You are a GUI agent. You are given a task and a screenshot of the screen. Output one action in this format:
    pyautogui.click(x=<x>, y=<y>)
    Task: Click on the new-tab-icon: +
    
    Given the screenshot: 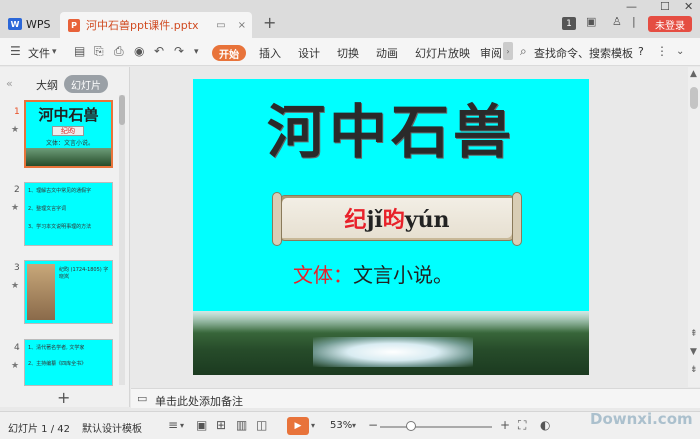 What is the action you would take?
    pyautogui.click(x=269, y=22)
    